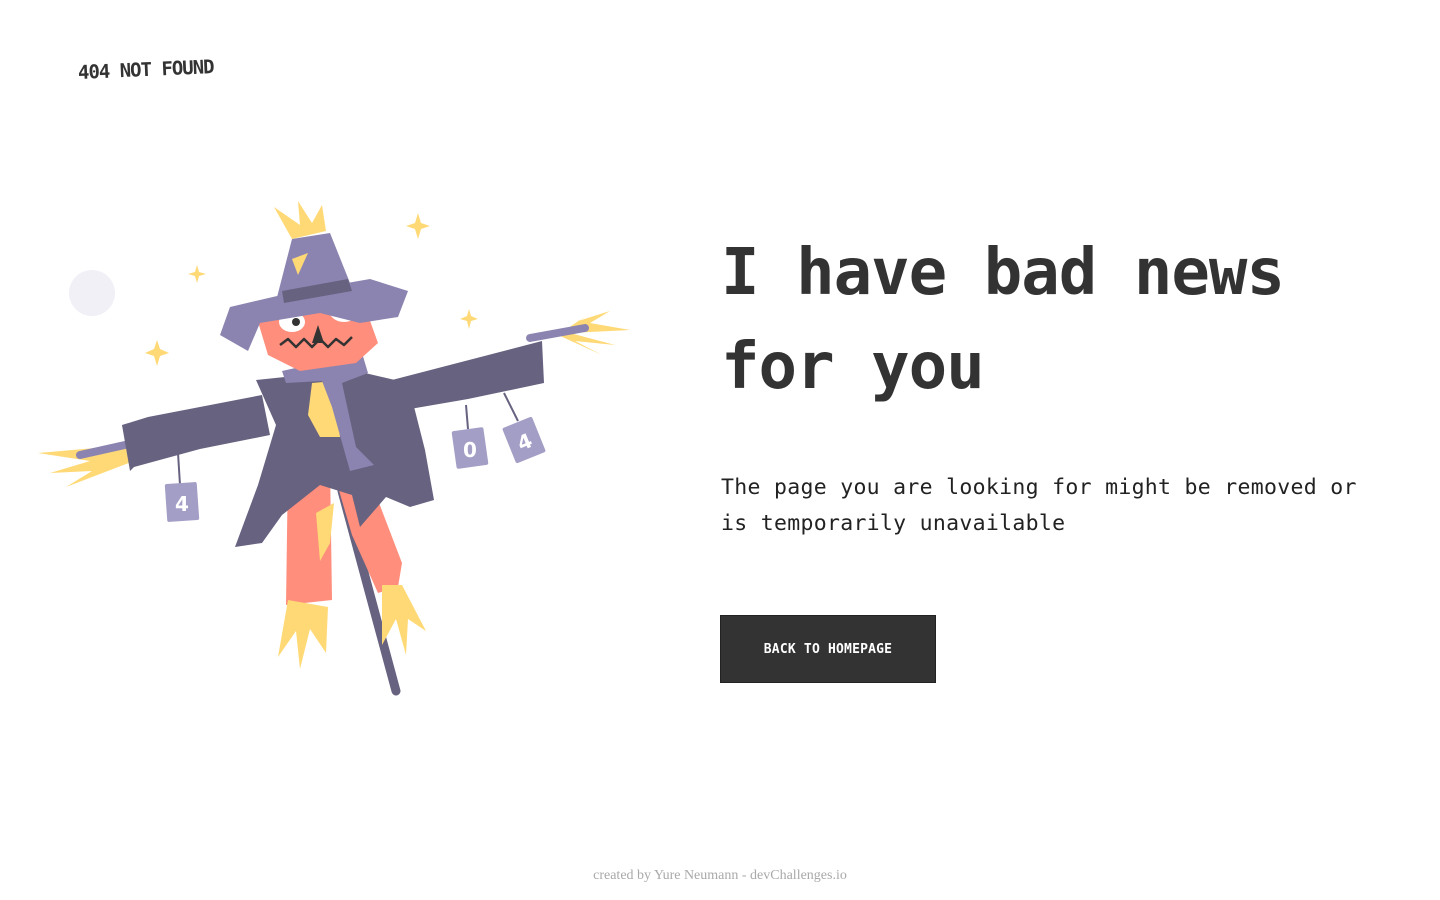  Describe the element at coordinates (470, 450) in the screenshot. I see `svg-text: 0` at that location.